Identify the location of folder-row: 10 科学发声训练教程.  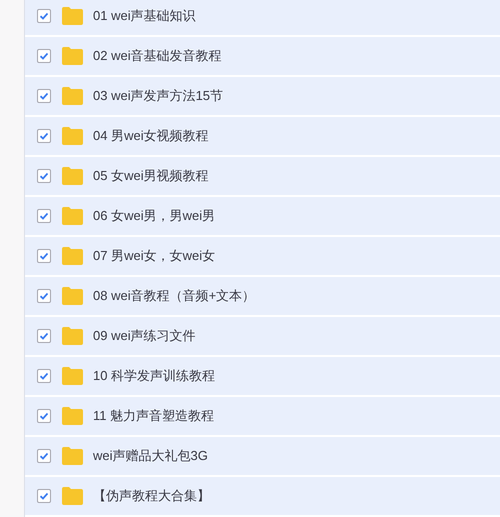
(262, 376).